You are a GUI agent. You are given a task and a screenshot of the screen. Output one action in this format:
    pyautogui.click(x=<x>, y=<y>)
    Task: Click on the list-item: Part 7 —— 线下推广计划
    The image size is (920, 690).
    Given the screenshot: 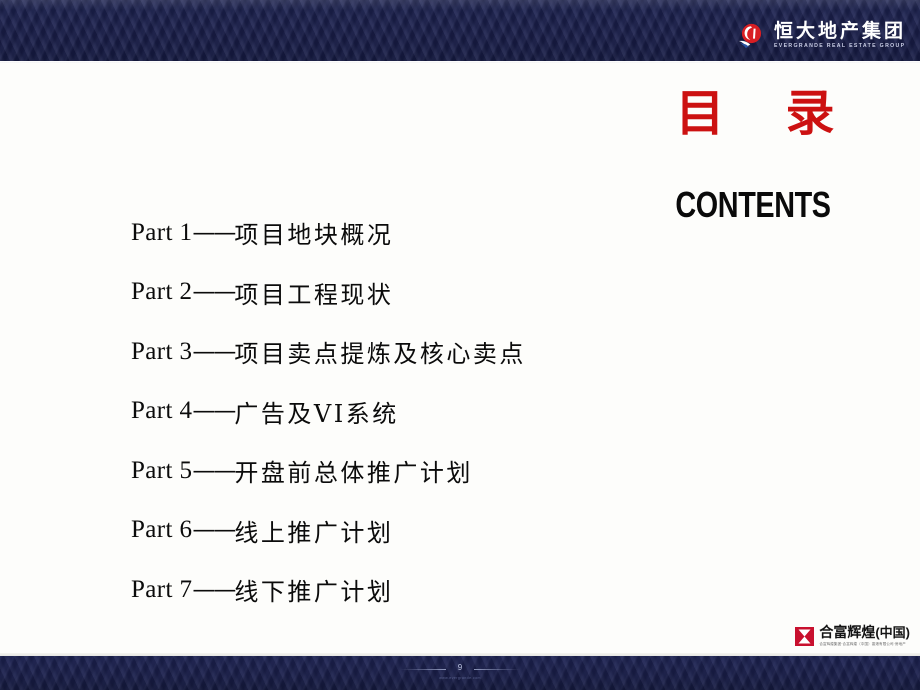 What is the action you would take?
    pyautogui.click(x=451, y=590)
    